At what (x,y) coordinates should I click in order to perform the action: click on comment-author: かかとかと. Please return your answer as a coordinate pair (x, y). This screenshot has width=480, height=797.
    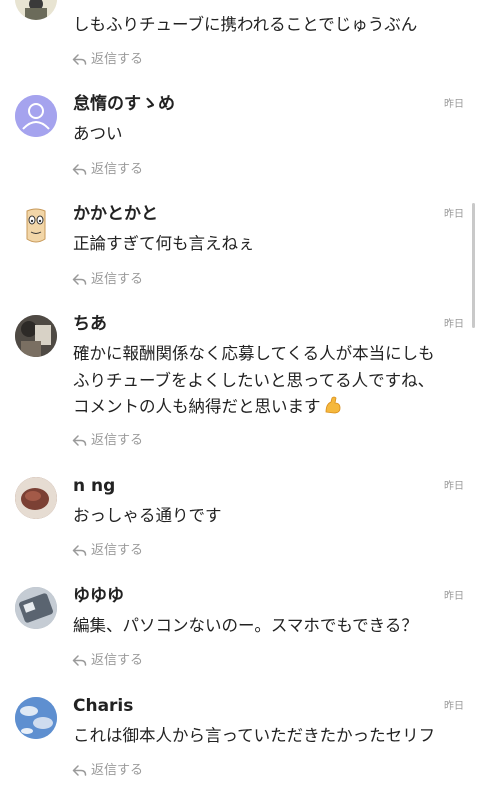
    Looking at the image, I should click on (115, 214).